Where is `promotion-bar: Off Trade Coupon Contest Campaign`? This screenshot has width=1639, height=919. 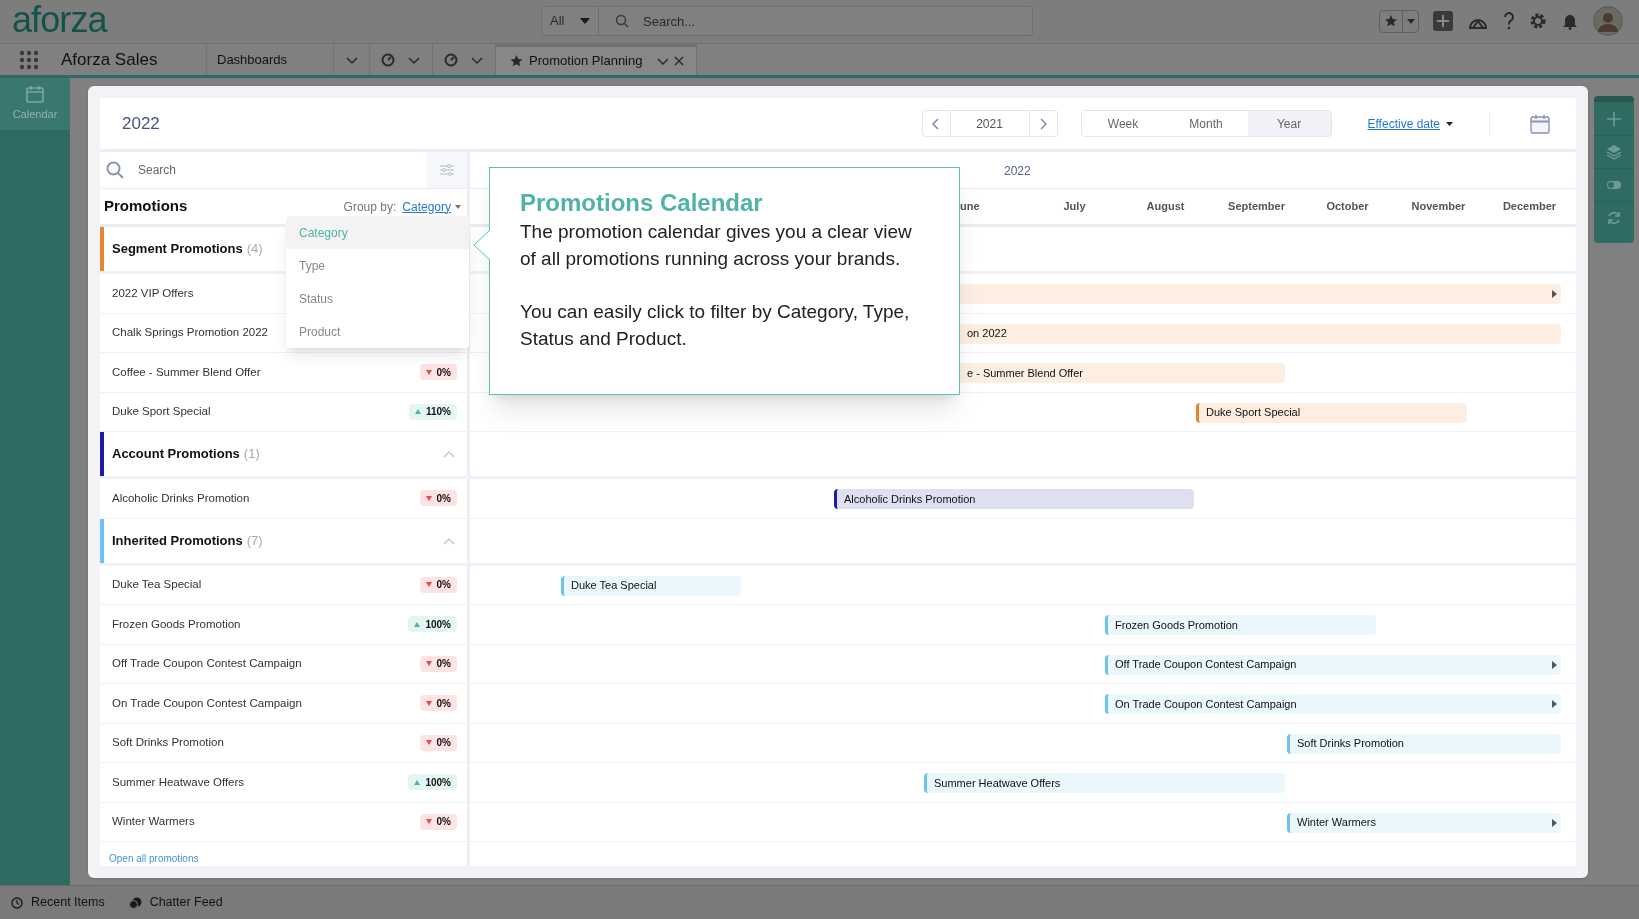
promotion-bar: Off Trade Coupon Contest Campaign is located at coordinates (1333, 664).